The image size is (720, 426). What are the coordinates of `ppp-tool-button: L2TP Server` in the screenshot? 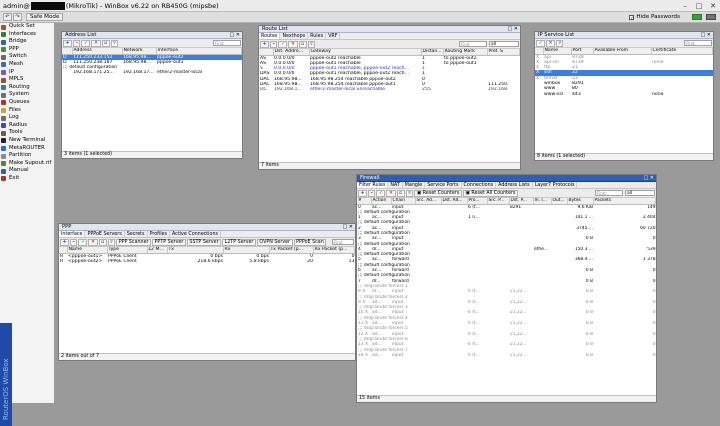 It's located at (239, 242).